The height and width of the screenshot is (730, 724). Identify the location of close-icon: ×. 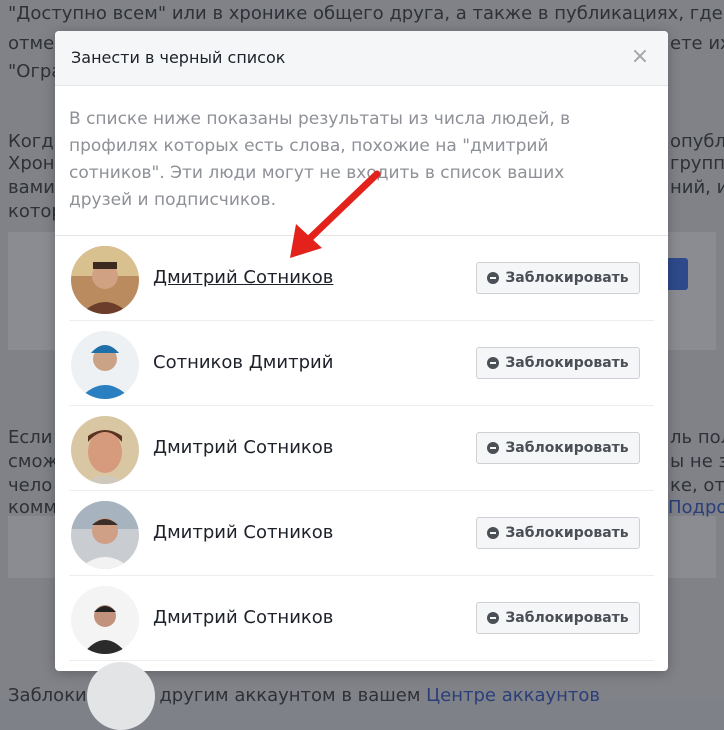
(640, 57).